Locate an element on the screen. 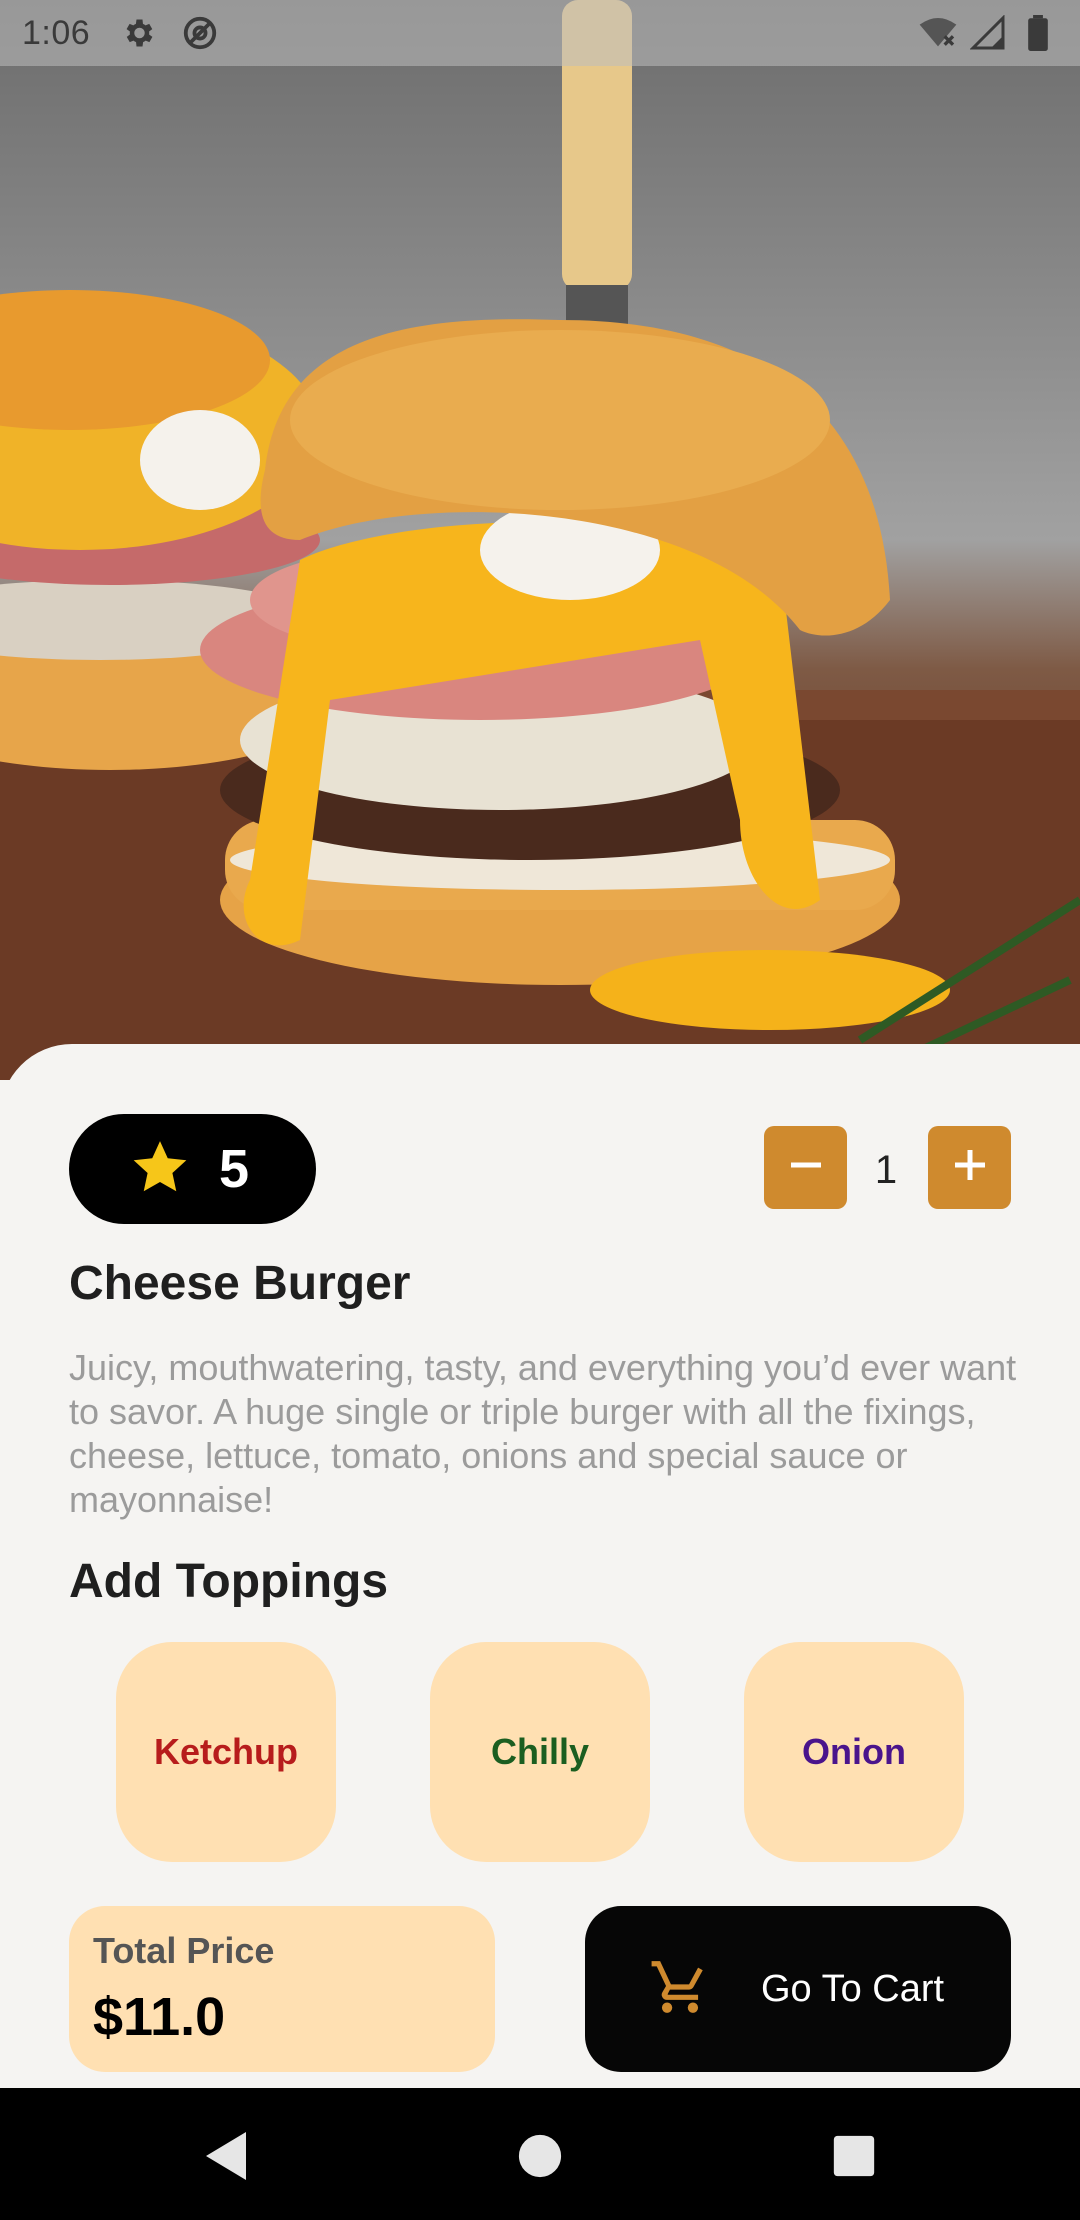 The height and width of the screenshot is (2220, 1080). rating-badge: 5 is located at coordinates (192, 1169).